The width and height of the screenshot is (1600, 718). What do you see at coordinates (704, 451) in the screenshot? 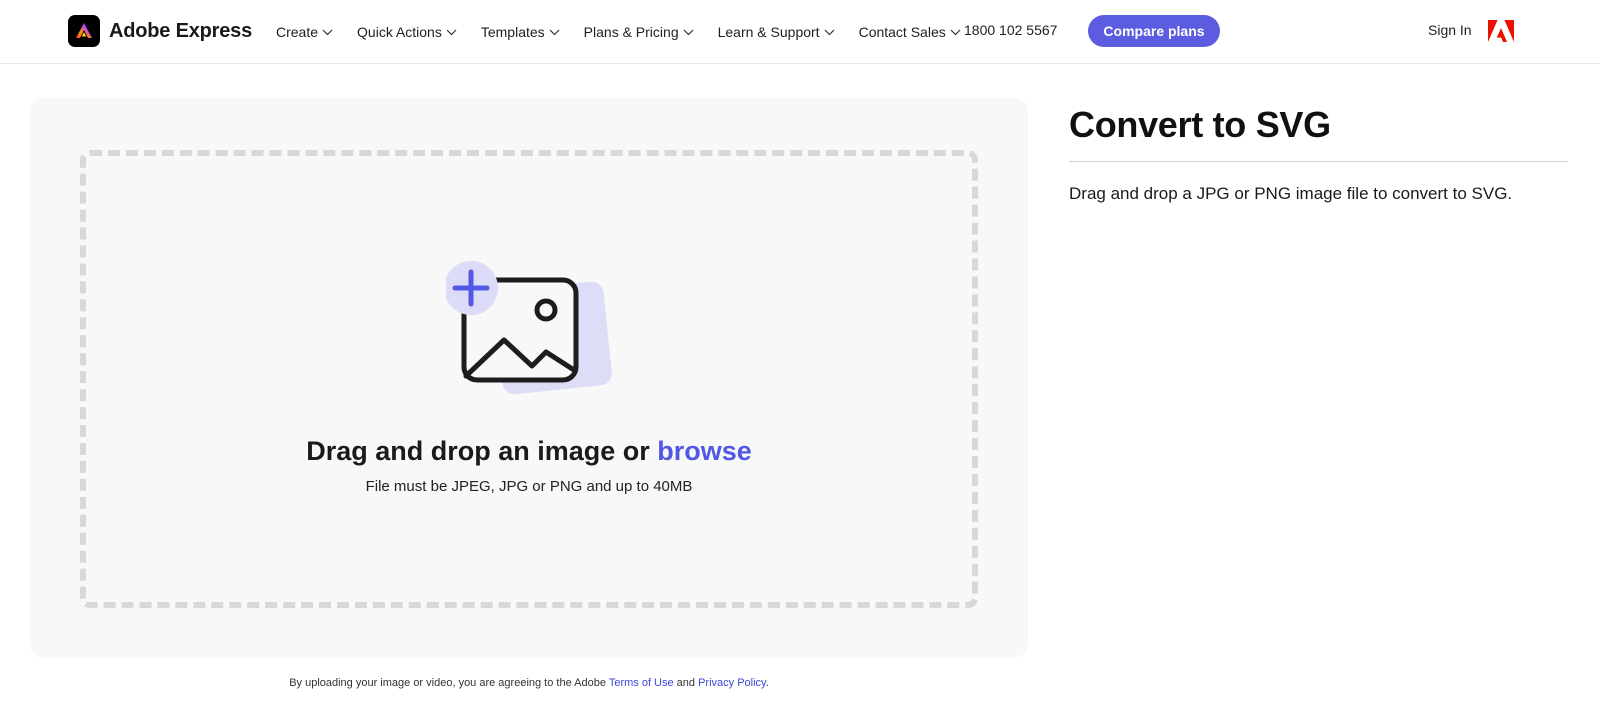
I see `browse-link: browse` at bounding box center [704, 451].